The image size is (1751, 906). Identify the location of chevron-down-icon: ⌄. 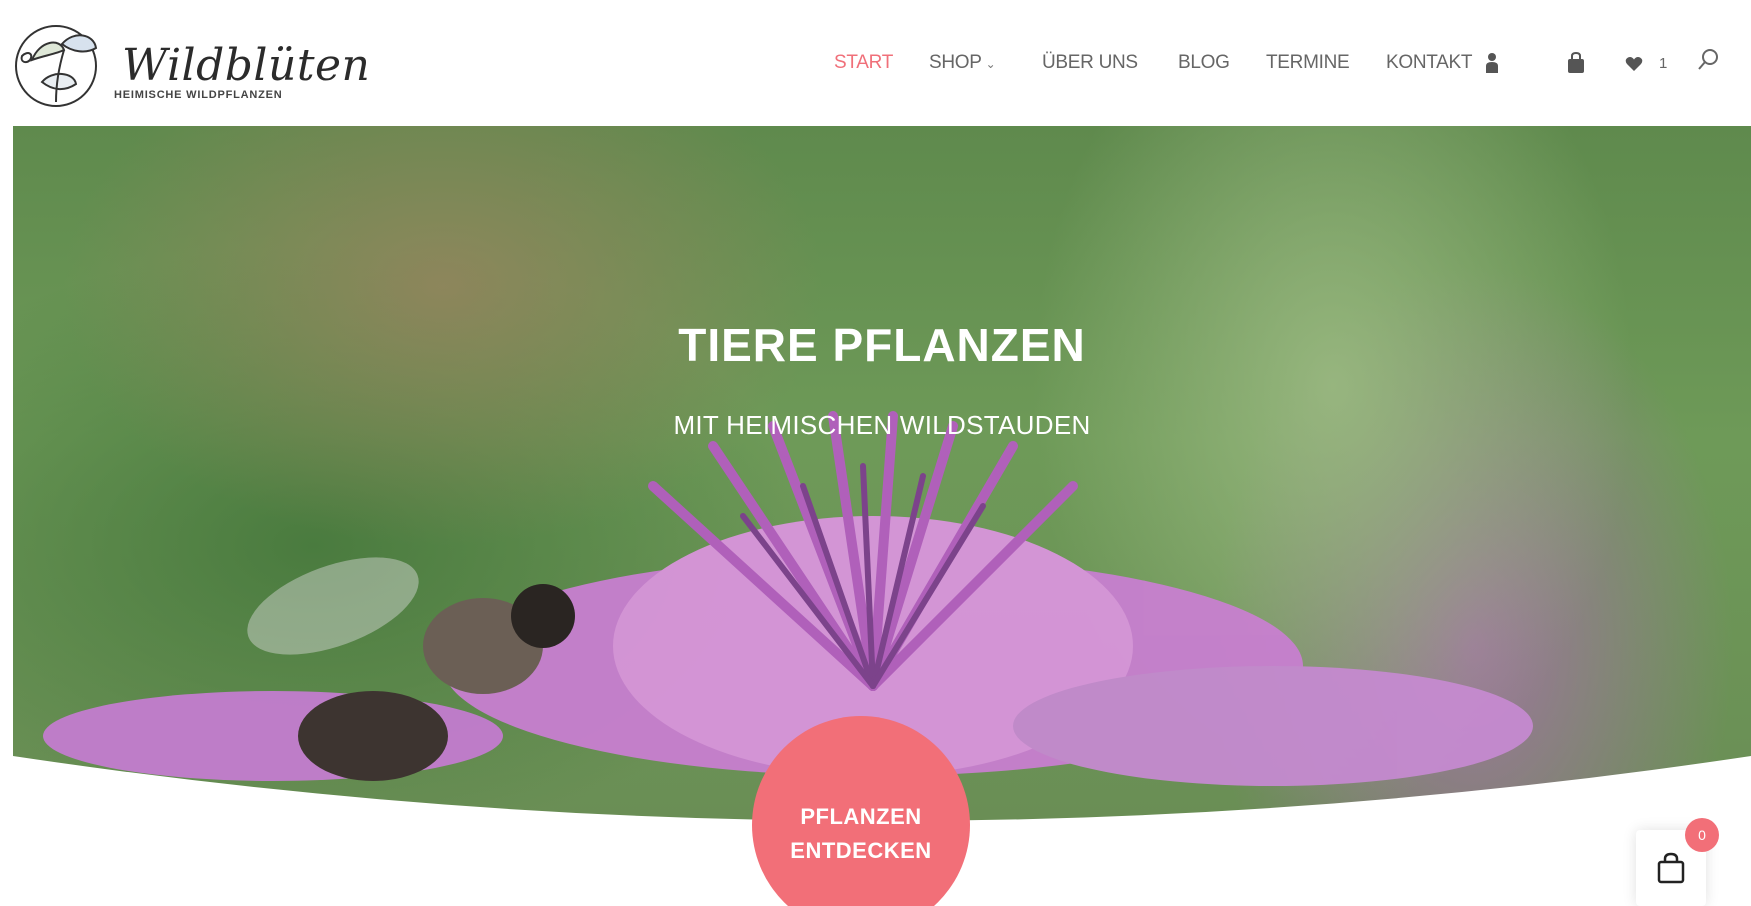
(990, 64).